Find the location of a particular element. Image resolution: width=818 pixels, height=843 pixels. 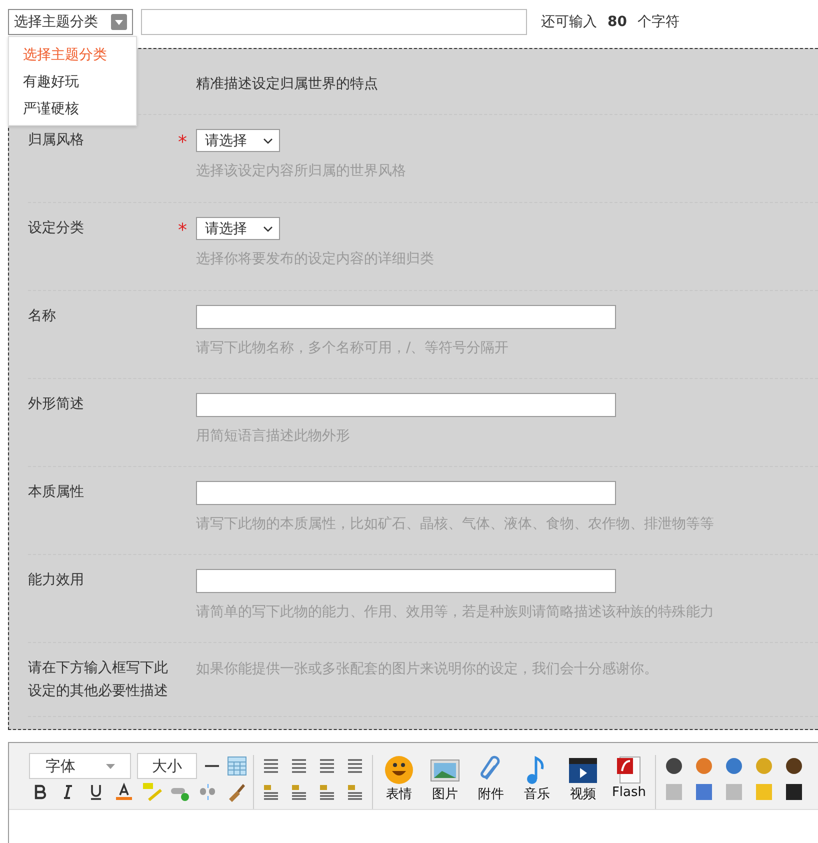

field-label: 外形简述 is located at coordinates (56, 404).